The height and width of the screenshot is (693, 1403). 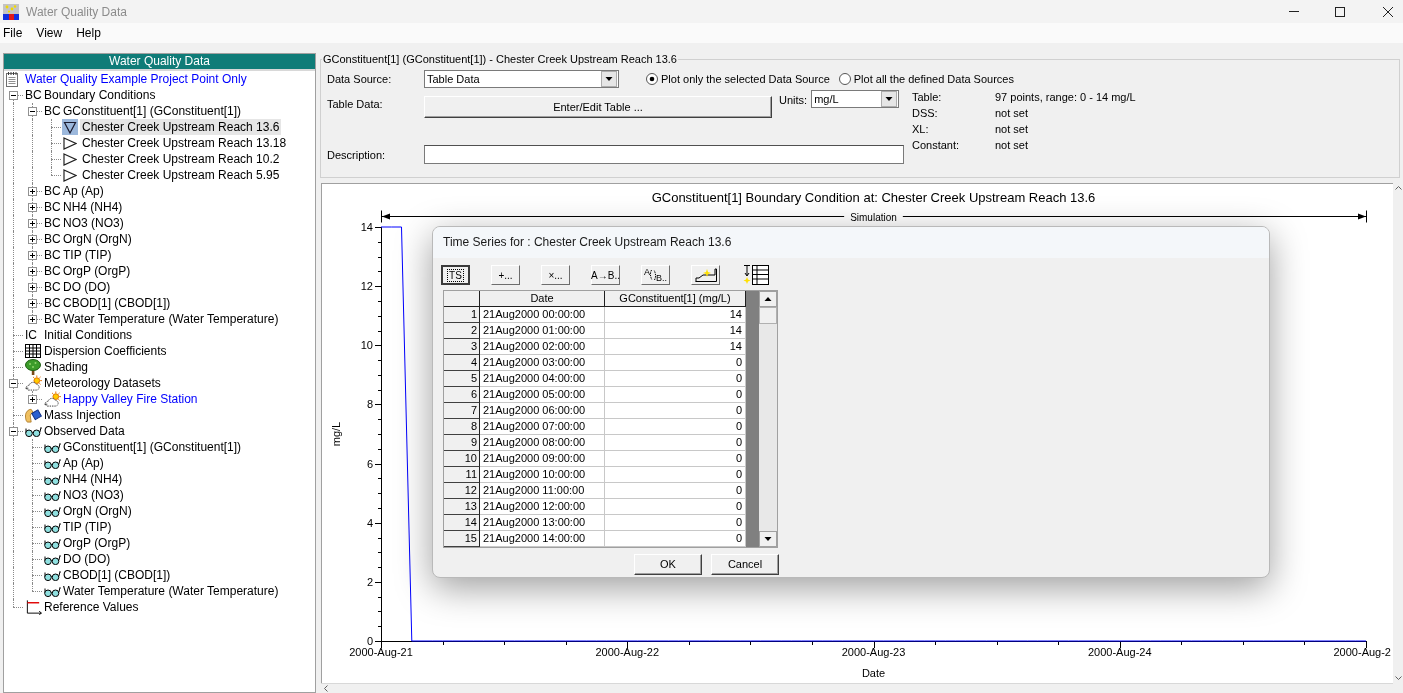 I want to click on table-cell: 21Aug2000 11:00:00, so click(x=542, y=491).